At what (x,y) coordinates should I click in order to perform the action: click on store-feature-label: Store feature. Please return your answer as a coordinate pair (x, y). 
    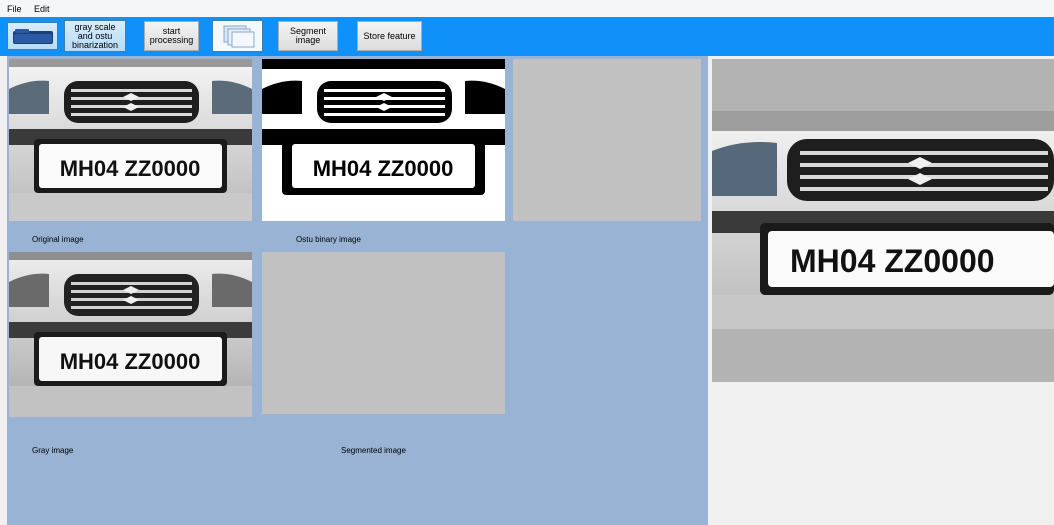
    Looking at the image, I should click on (389, 35).